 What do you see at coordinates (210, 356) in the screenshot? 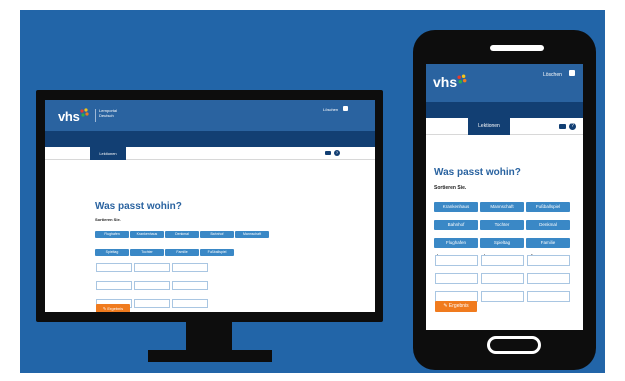
I see `monitor-stand-base` at bounding box center [210, 356].